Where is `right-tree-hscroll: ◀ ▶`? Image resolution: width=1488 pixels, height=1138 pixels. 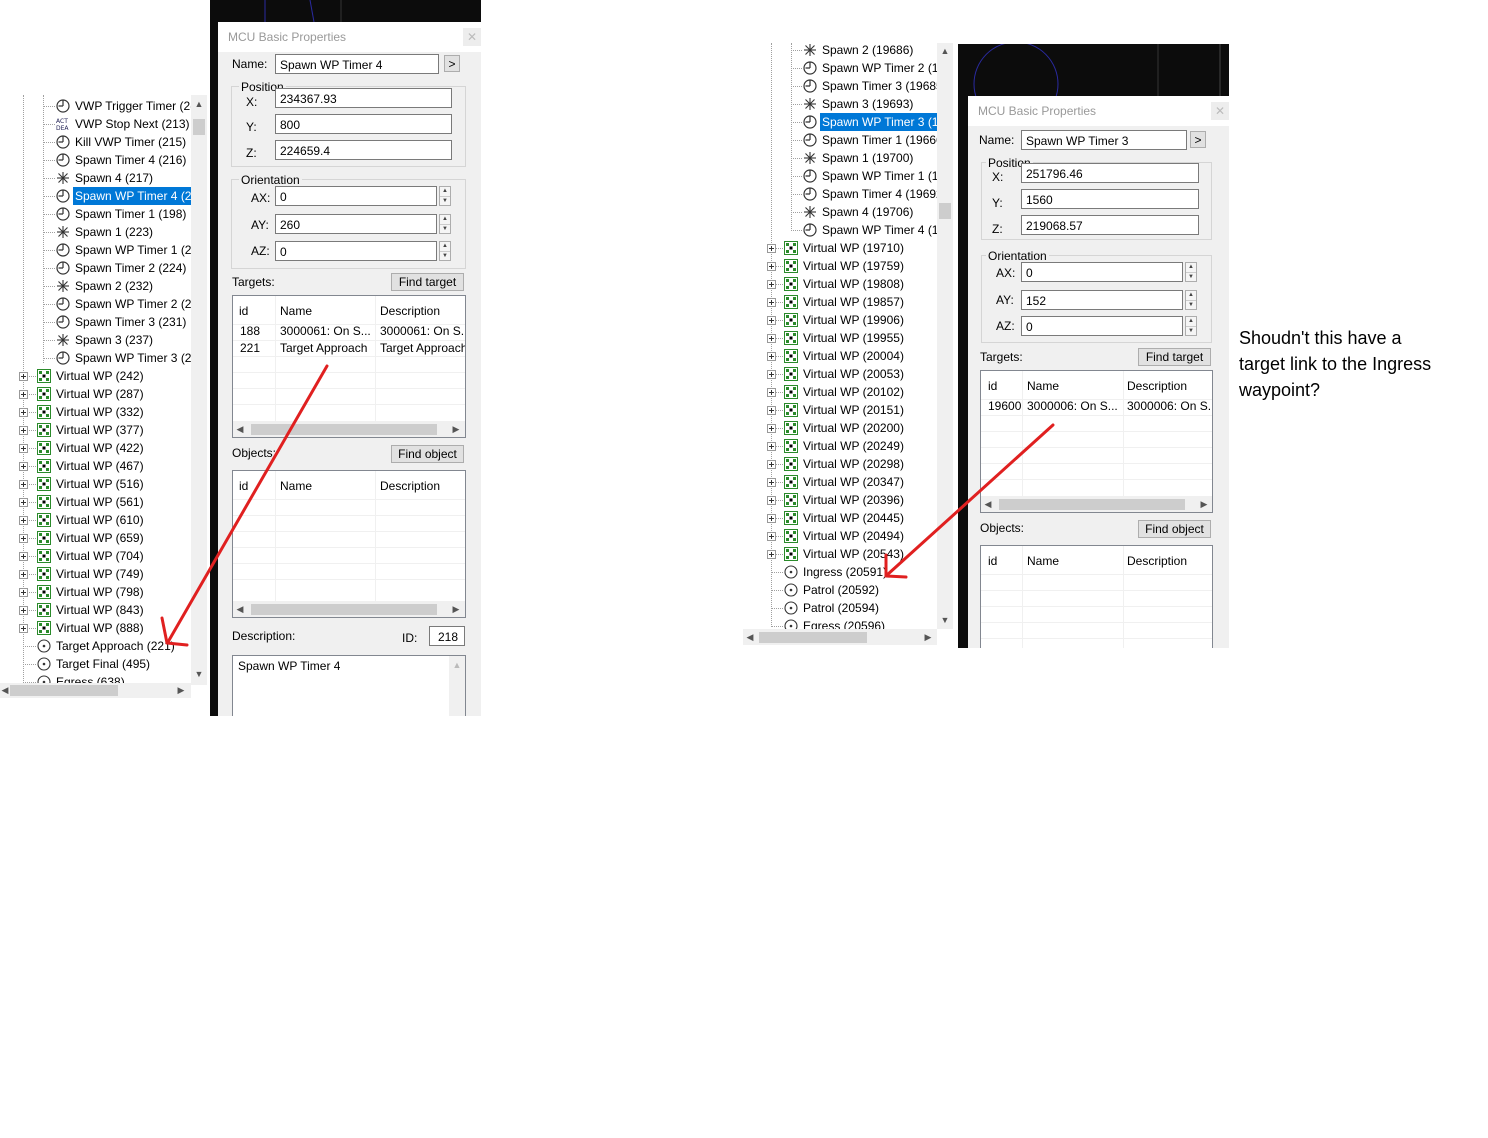
right-tree-hscroll: ◀ ▶ is located at coordinates (840, 637).